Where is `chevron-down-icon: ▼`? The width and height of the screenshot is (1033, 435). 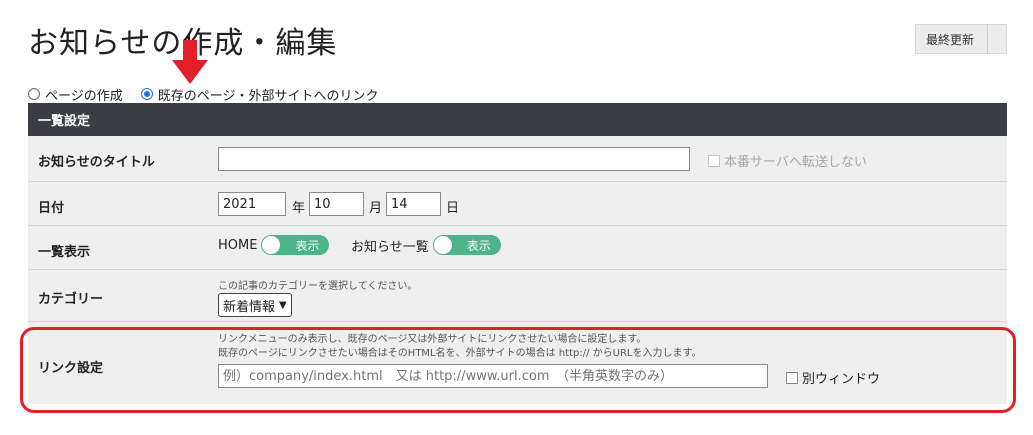 chevron-down-icon: ▼ is located at coordinates (283, 305).